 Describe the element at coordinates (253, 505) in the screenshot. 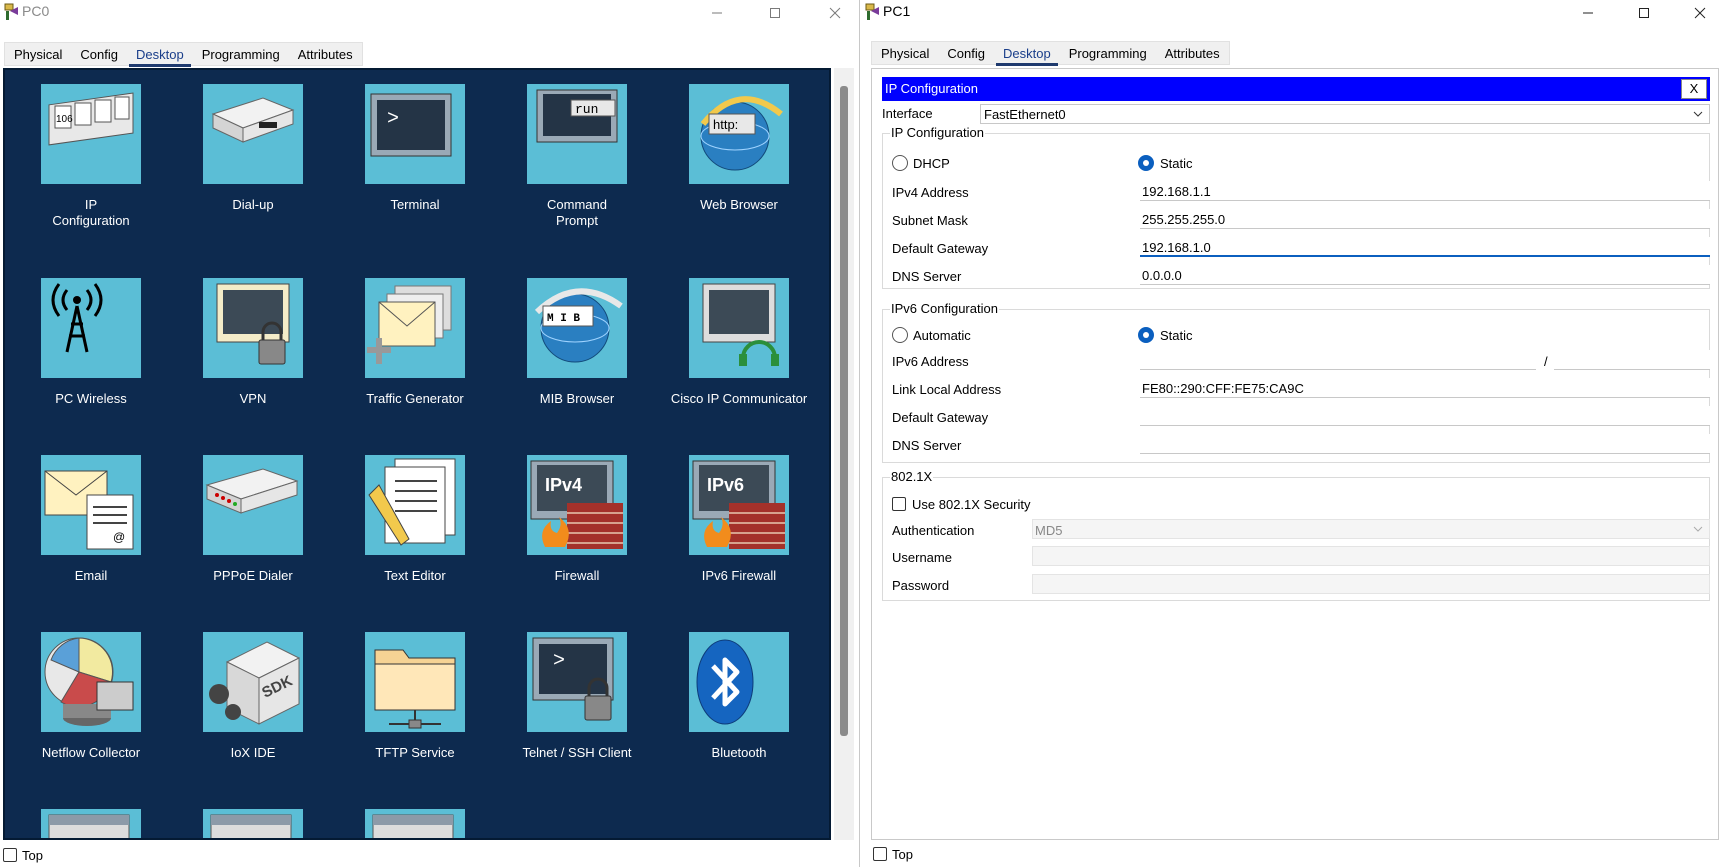

I see `pppoe-dialer-icon` at that location.